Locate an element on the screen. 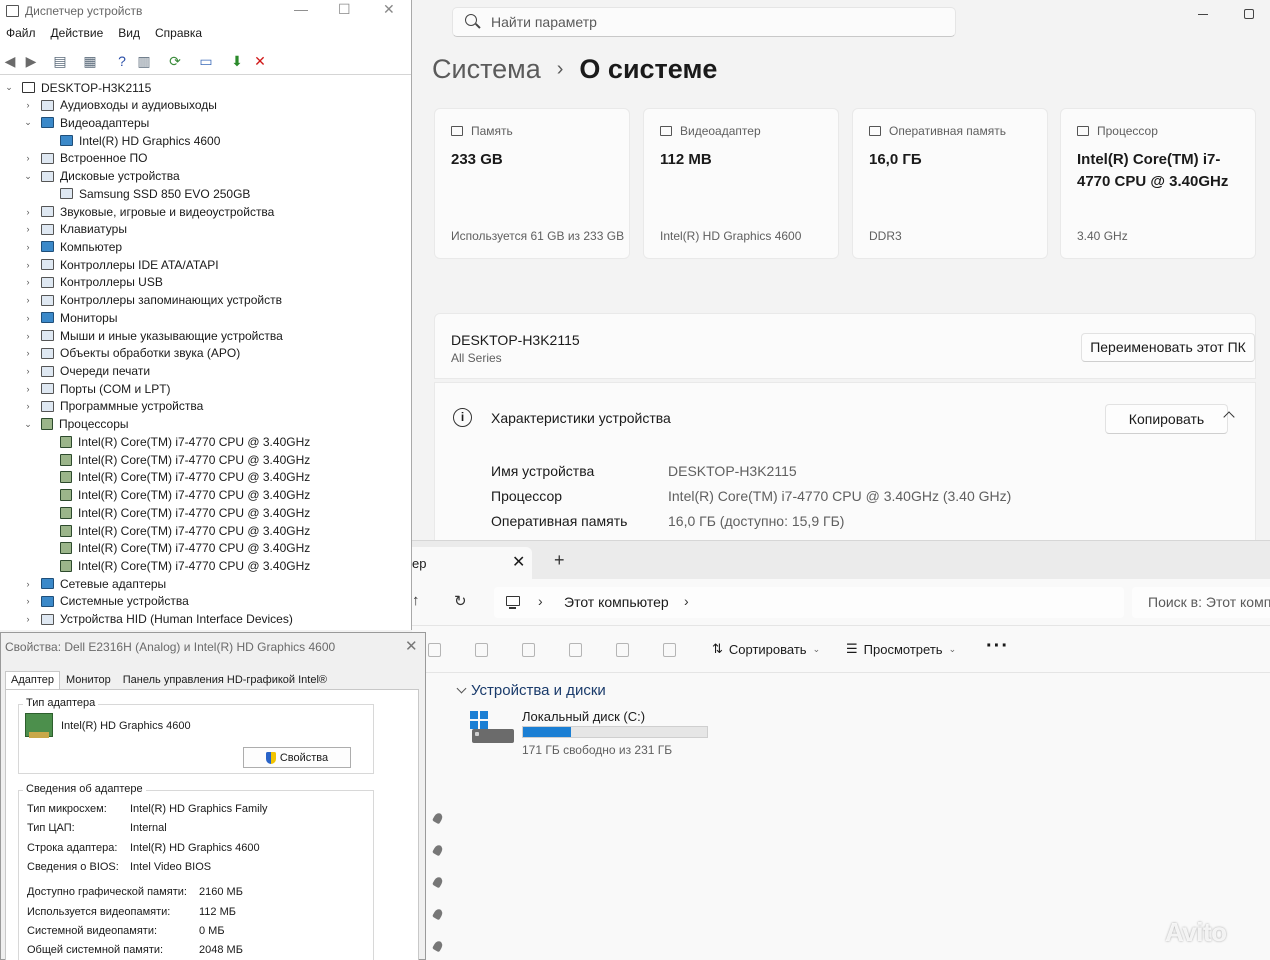  up-arrow-icon: ↑ is located at coordinates (416, 600).